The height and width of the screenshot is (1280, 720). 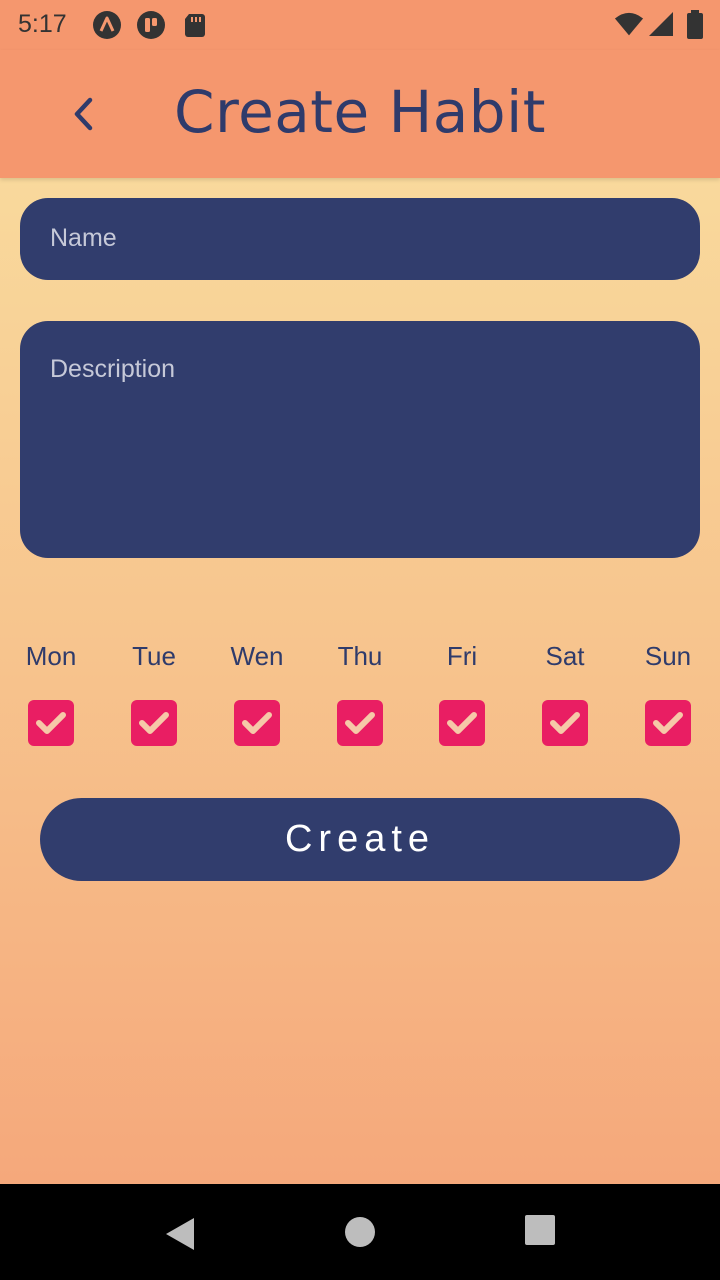 What do you see at coordinates (257, 656) in the screenshot?
I see `day-label: Wen` at bounding box center [257, 656].